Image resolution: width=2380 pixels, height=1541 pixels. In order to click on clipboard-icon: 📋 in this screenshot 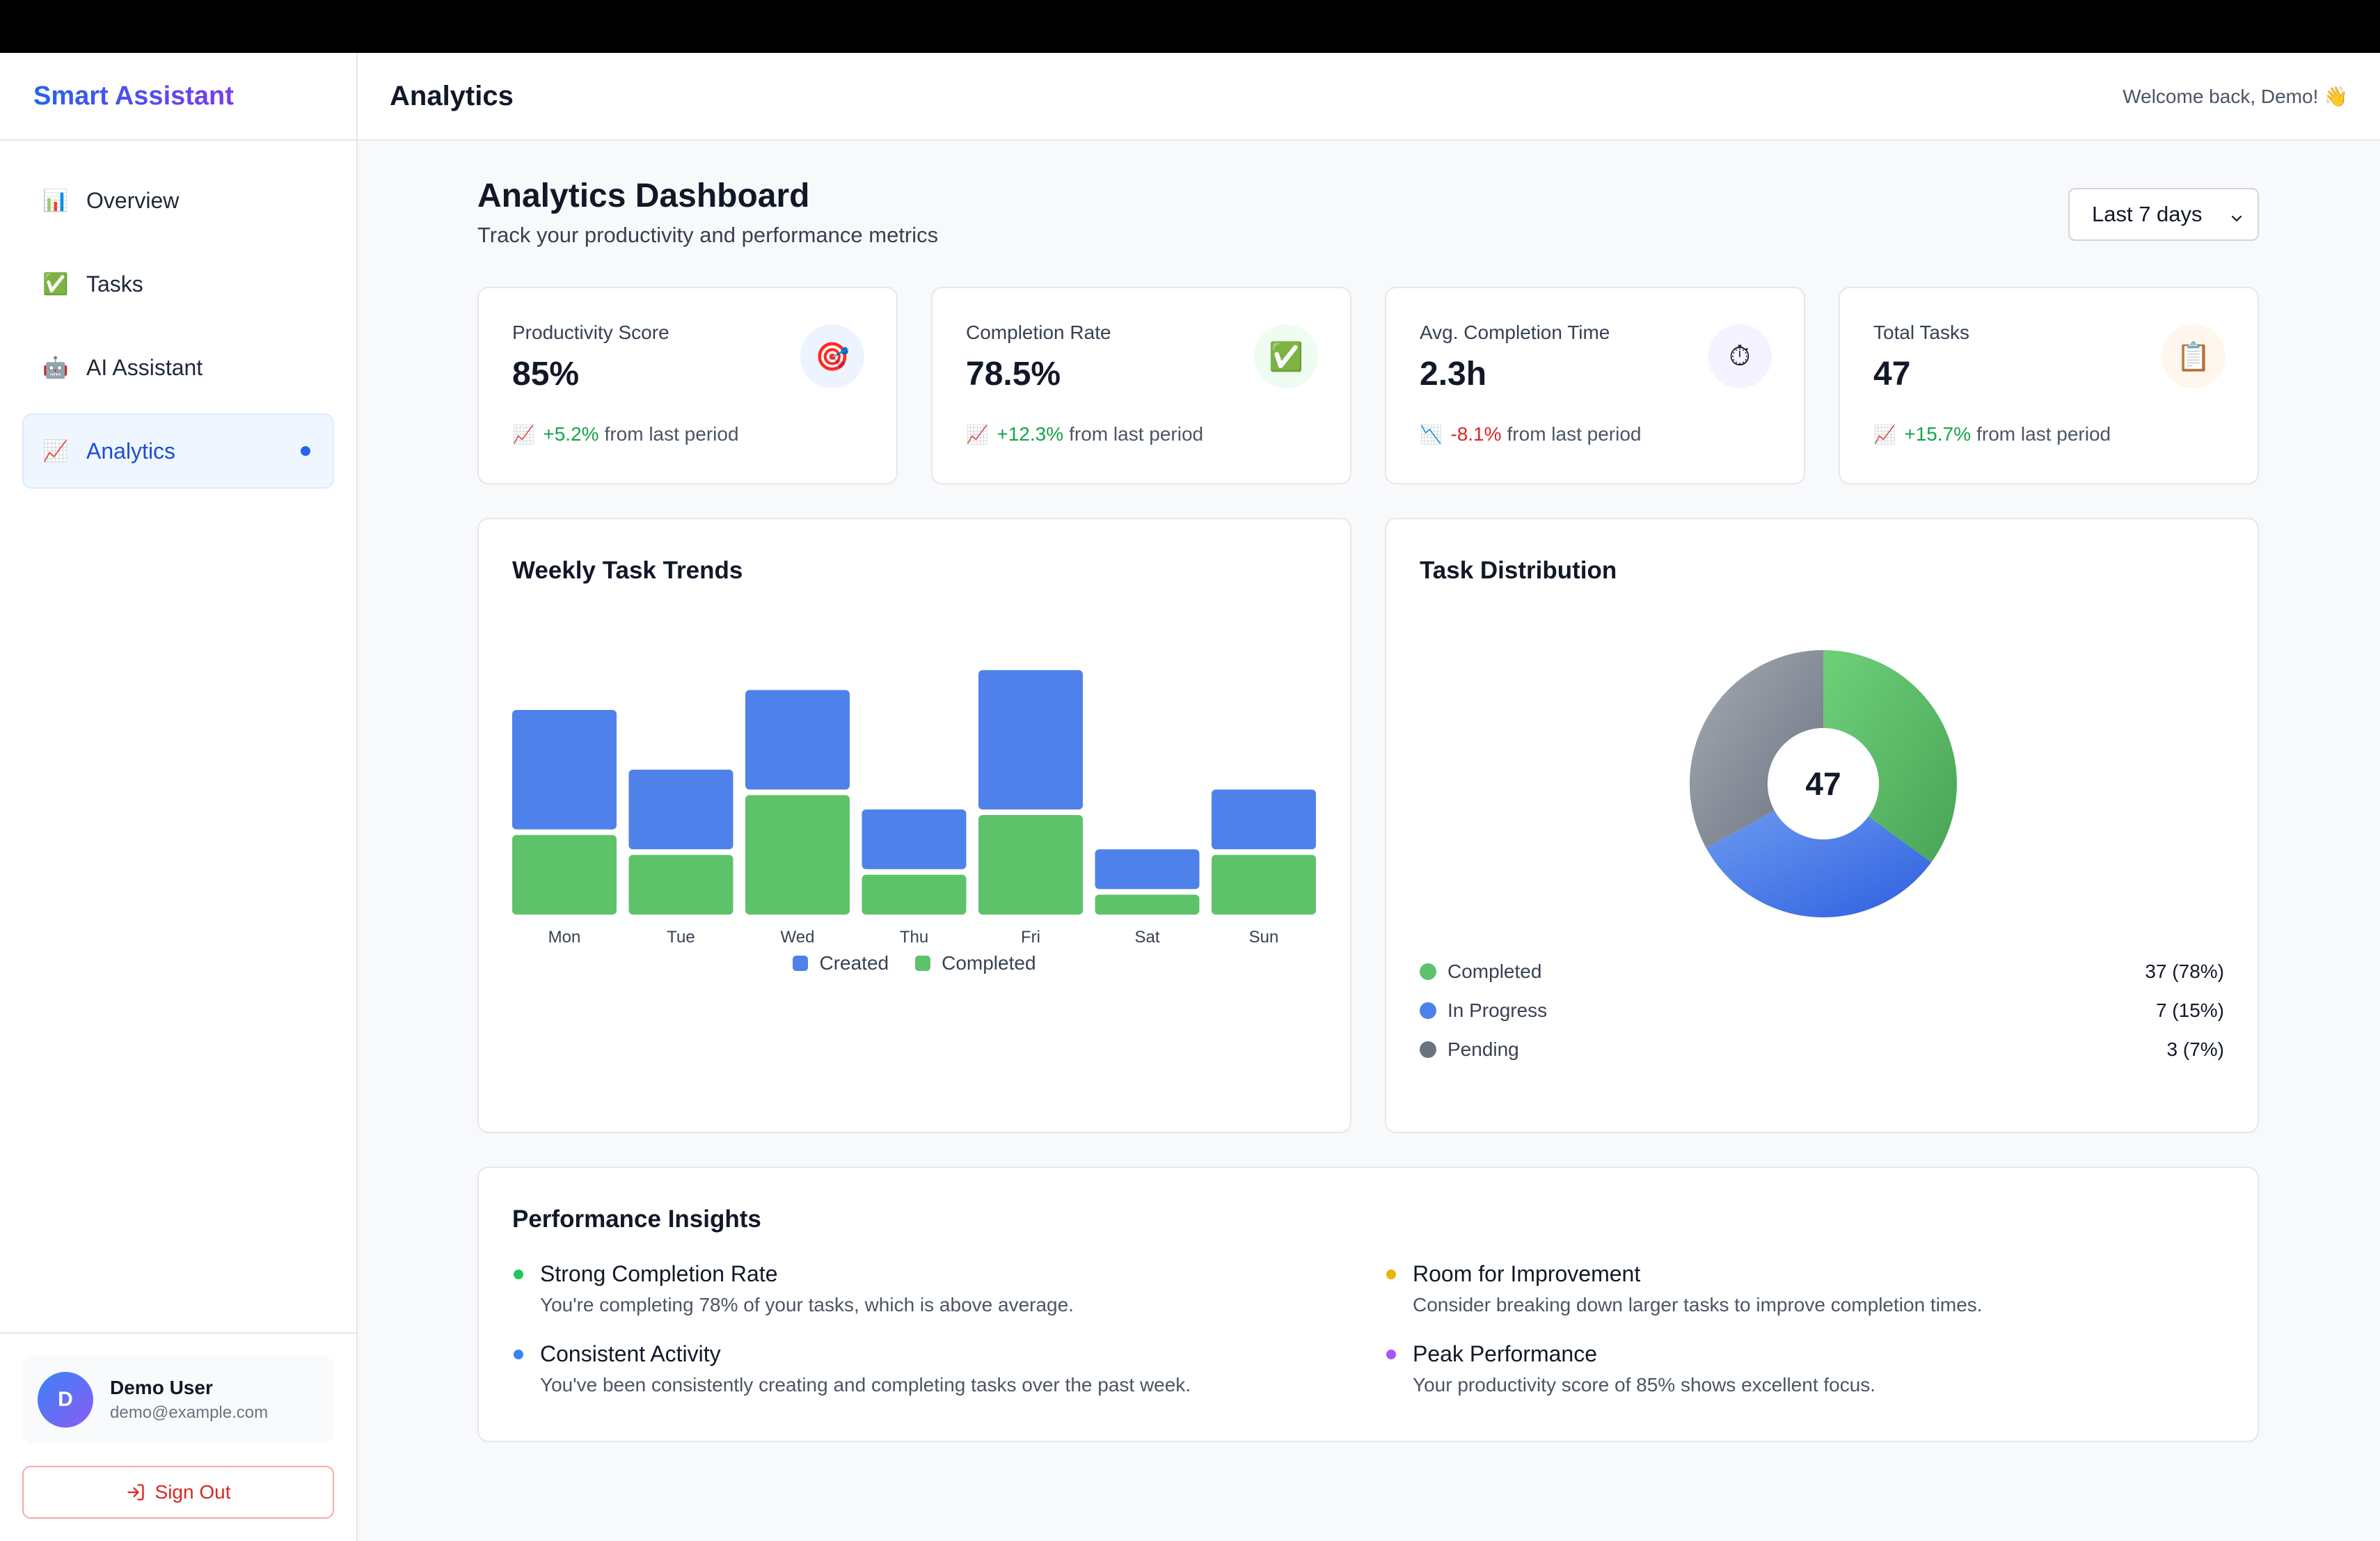, I will do `click(2193, 356)`.